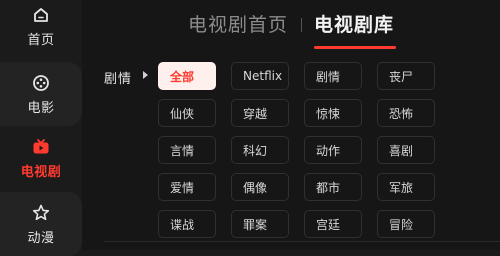 This screenshot has height=256, width=500. Describe the element at coordinates (260, 224) in the screenshot. I see `genre-chip: 罪案` at that location.